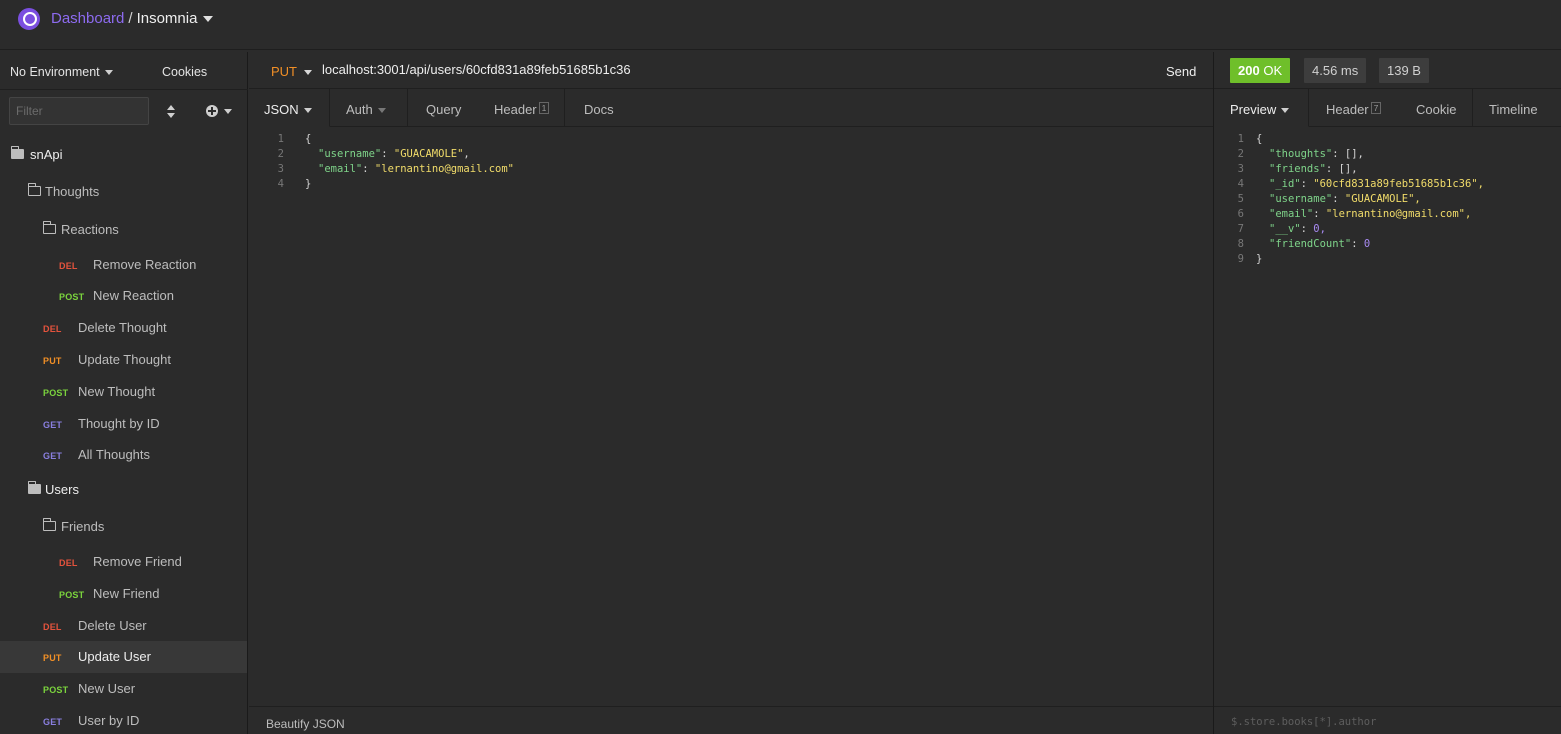 The image size is (1561, 734). I want to click on request-remove-reaction: DEL Remove Reaction, so click(123, 265).